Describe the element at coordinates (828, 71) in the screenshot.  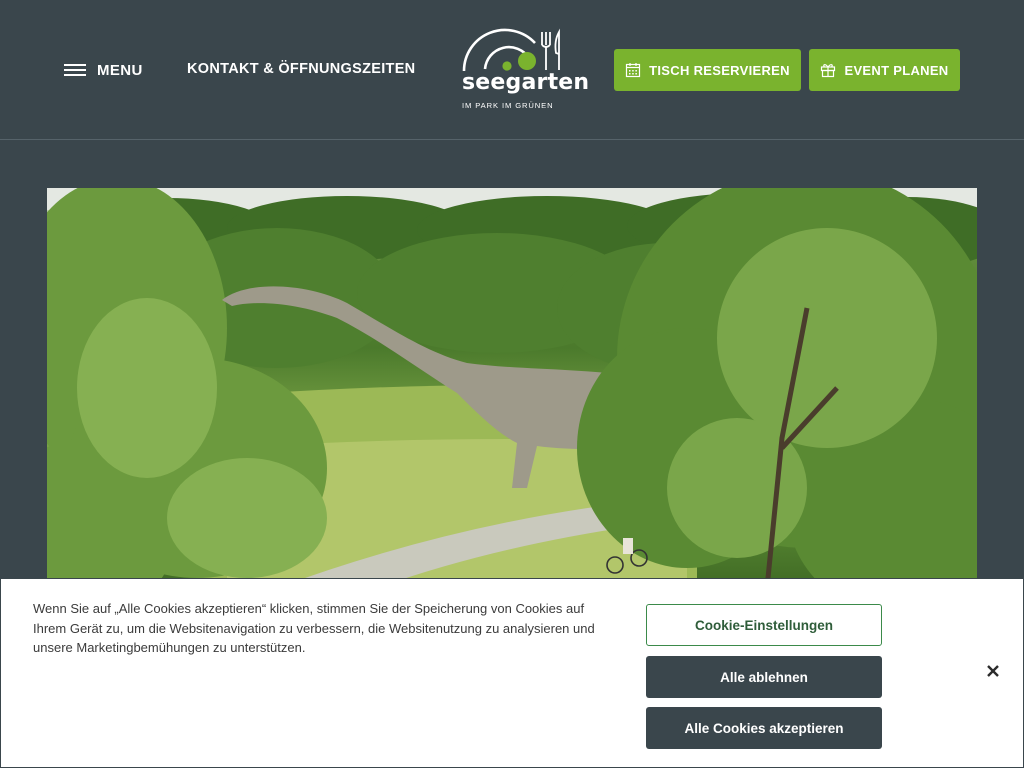
I see `gift-icon` at that location.